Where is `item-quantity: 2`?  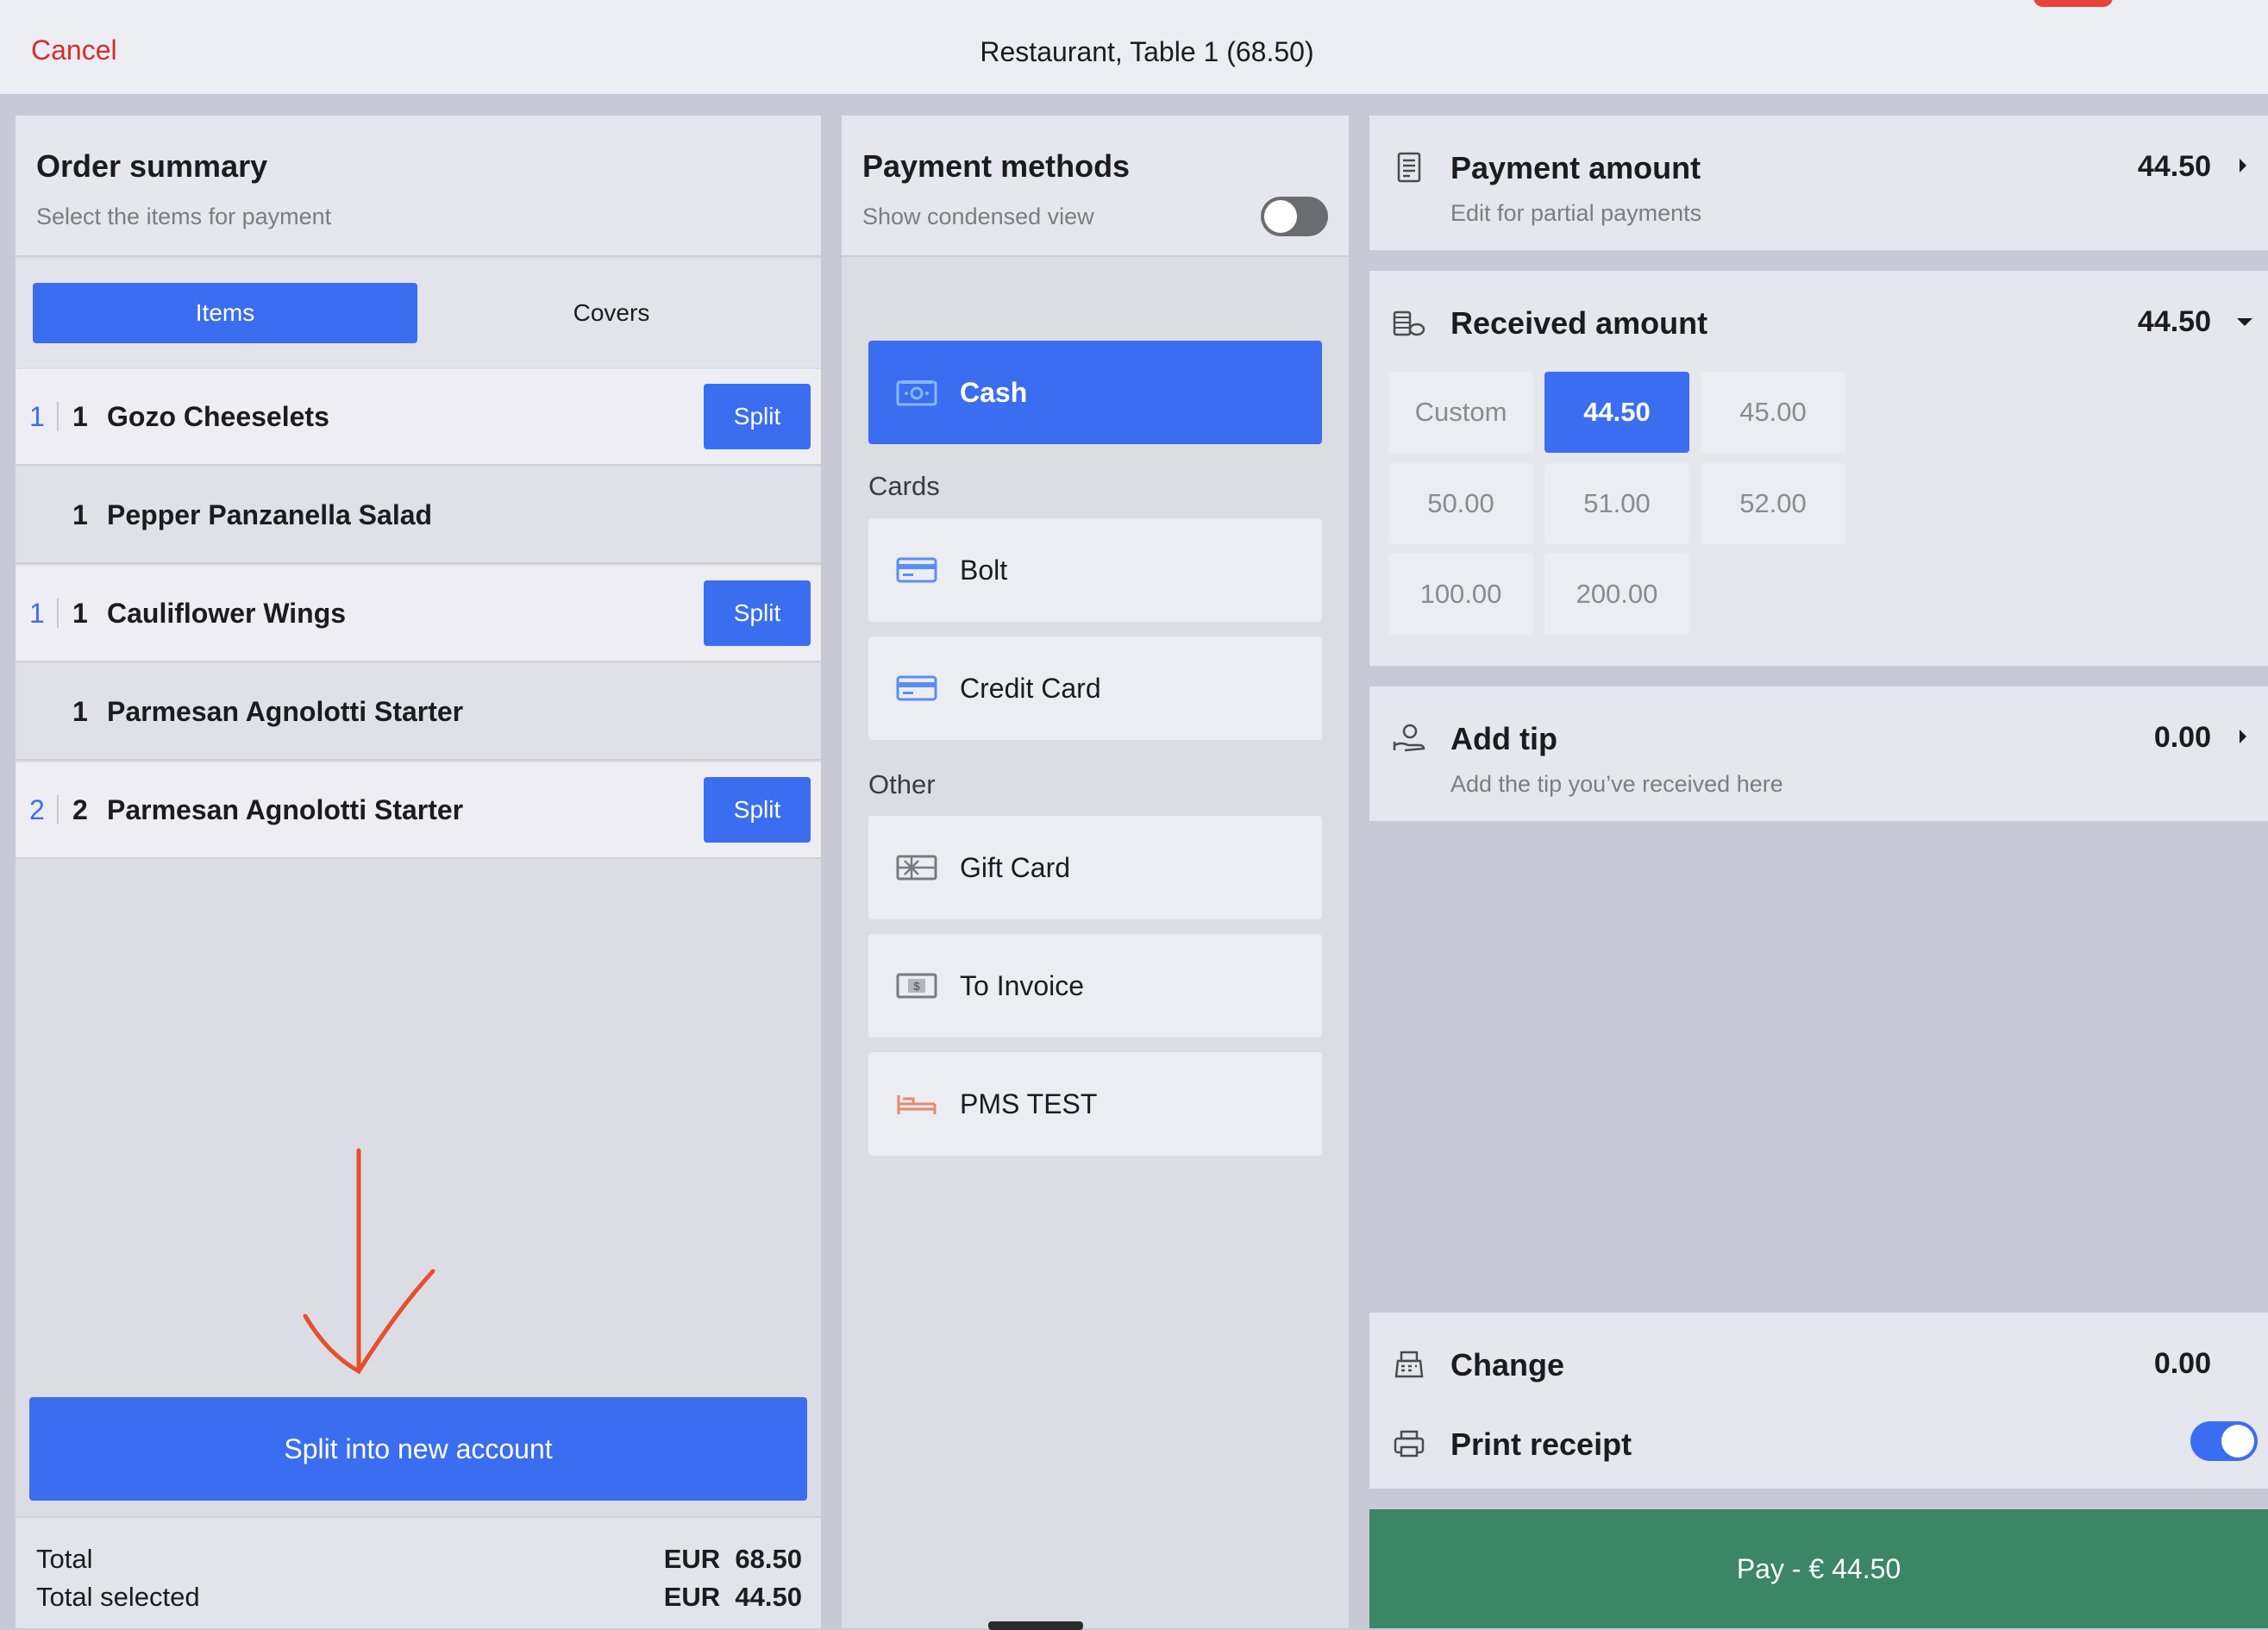
item-quantity: 2 is located at coordinates (80, 809).